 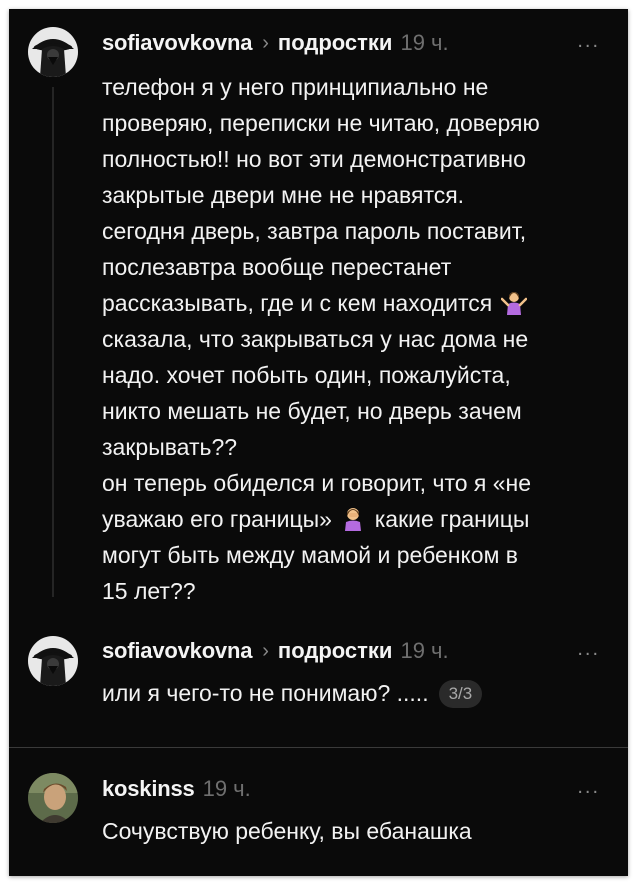 I want to click on text-line: телефон я у него принципиально не, so click(x=295, y=87).